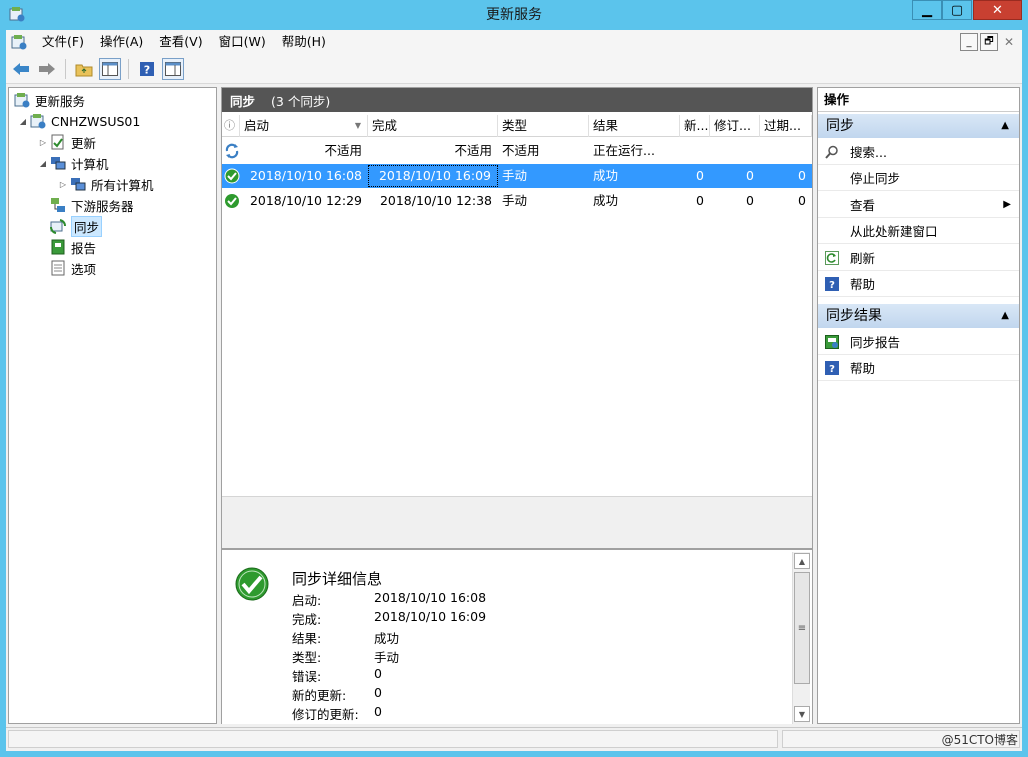  What do you see at coordinates (84, 69) in the screenshot?
I see `up-folder-button` at bounding box center [84, 69].